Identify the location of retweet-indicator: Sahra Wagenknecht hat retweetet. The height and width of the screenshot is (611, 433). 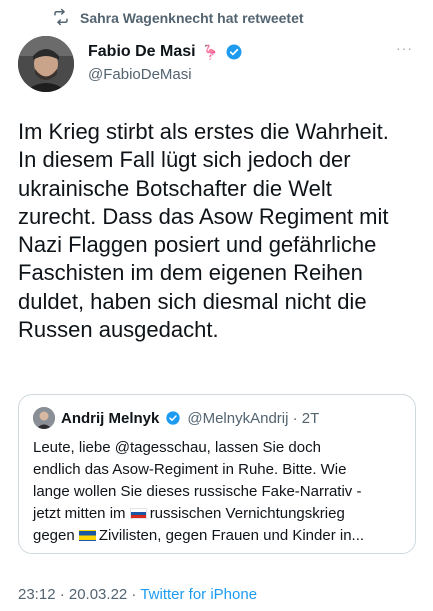
(178, 18).